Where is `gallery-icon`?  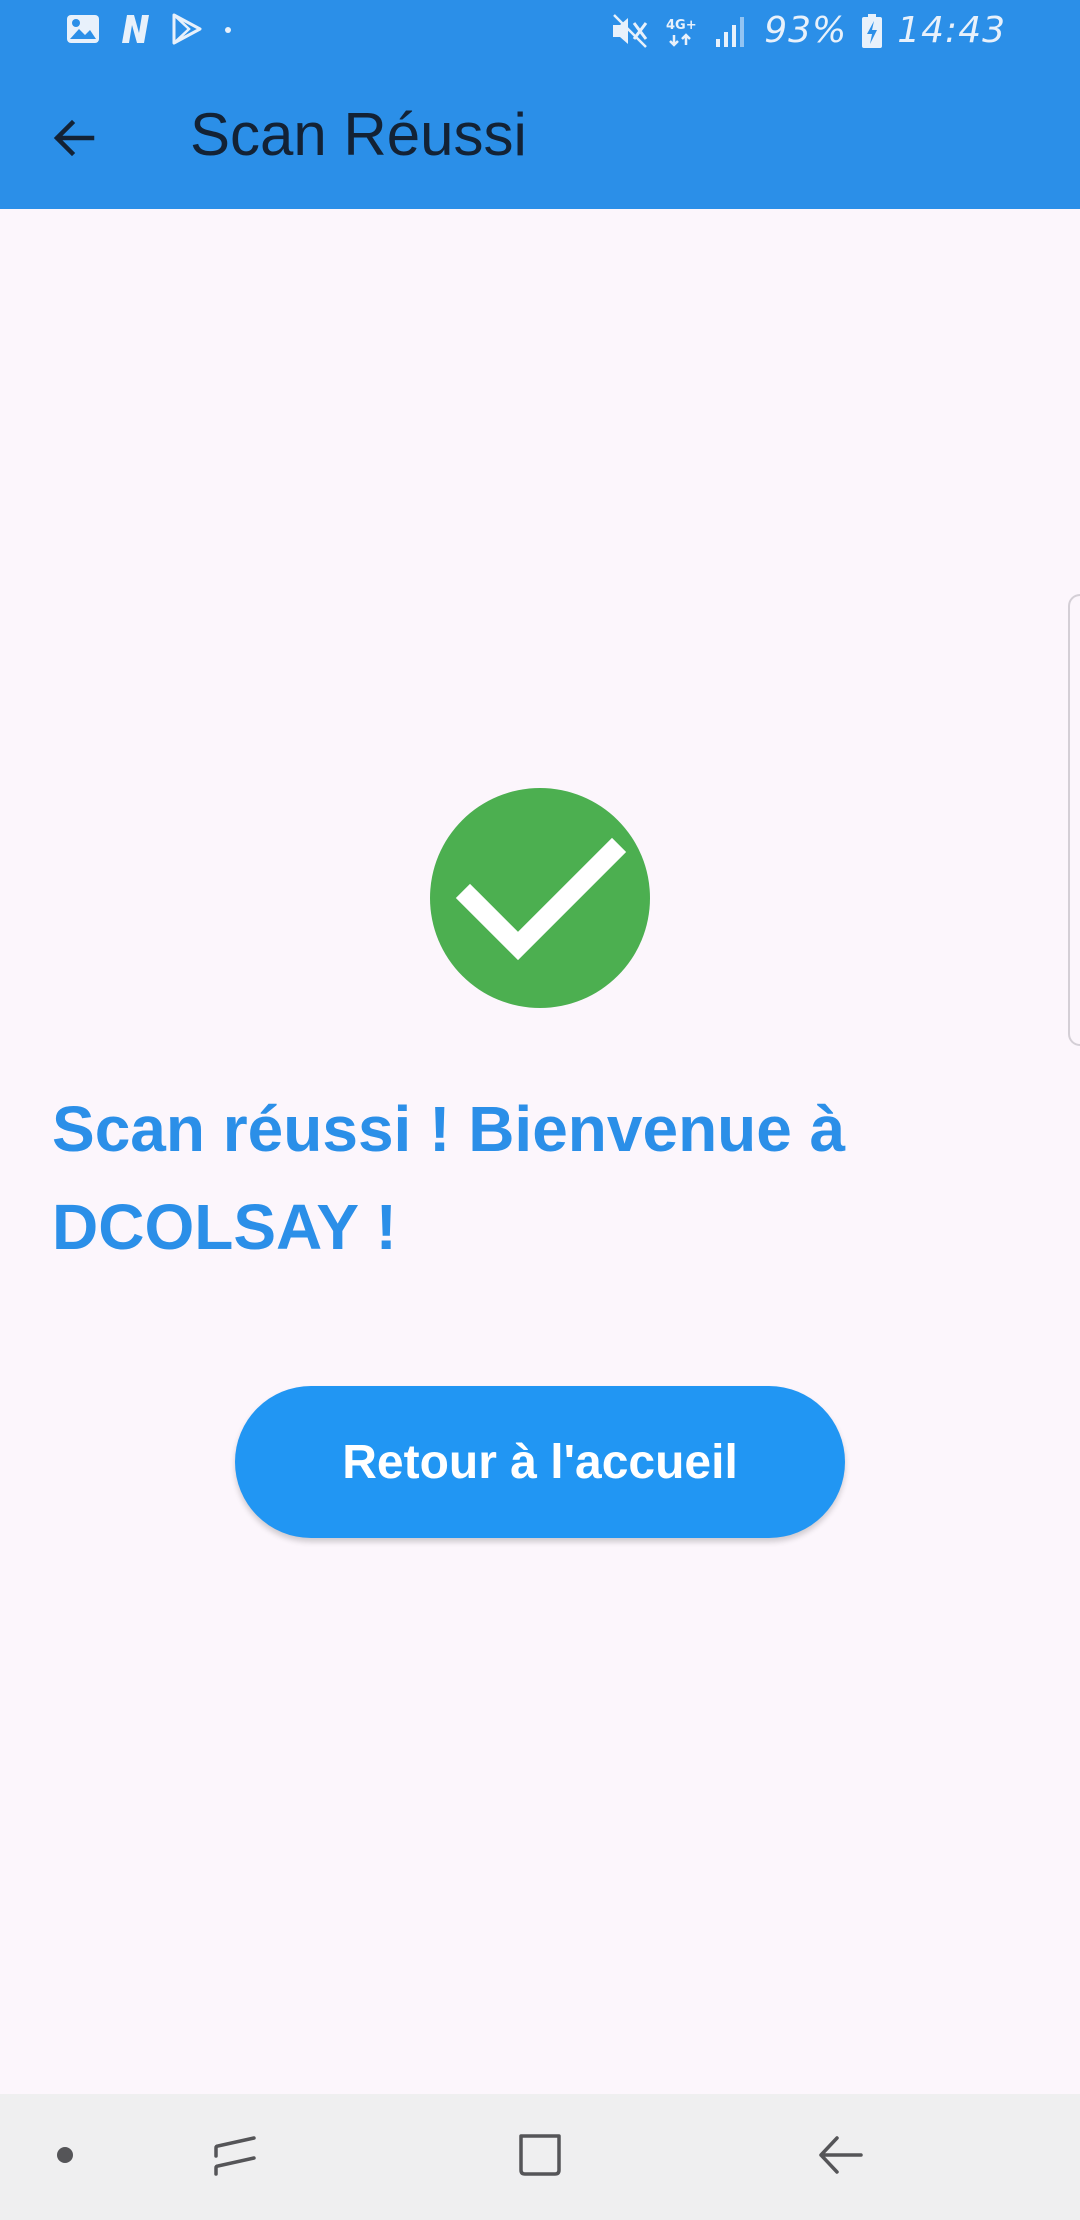 gallery-icon is located at coordinates (83, 29).